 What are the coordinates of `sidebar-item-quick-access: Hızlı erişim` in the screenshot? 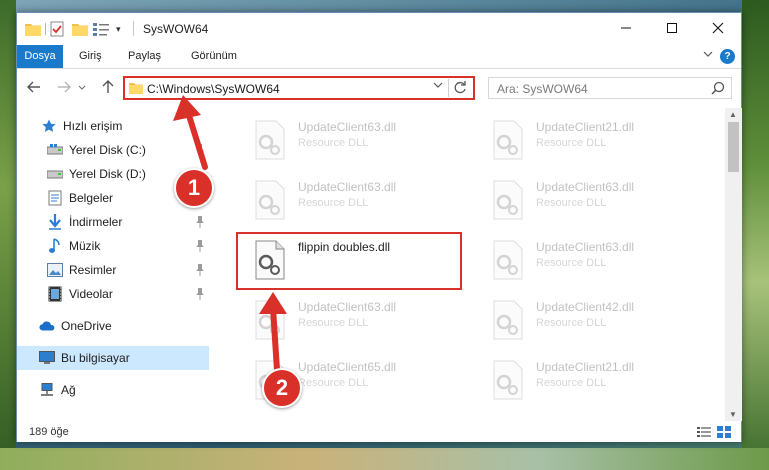 It's located at (81, 126).